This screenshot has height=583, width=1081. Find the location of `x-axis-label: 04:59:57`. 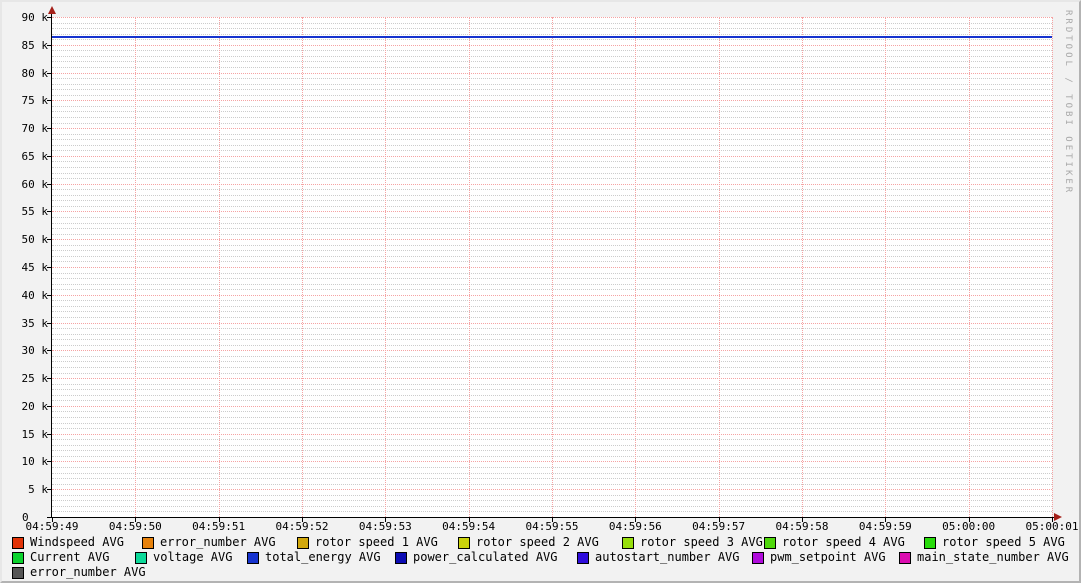

x-axis-label: 04:59:57 is located at coordinates (719, 526).